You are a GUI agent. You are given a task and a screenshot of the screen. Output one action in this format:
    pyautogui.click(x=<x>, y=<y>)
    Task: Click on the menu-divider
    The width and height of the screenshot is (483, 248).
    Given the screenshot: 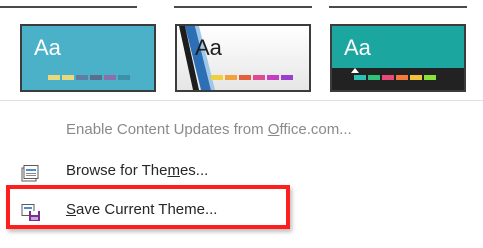 What is the action you would take?
    pyautogui.click(x=241, y=100)
    